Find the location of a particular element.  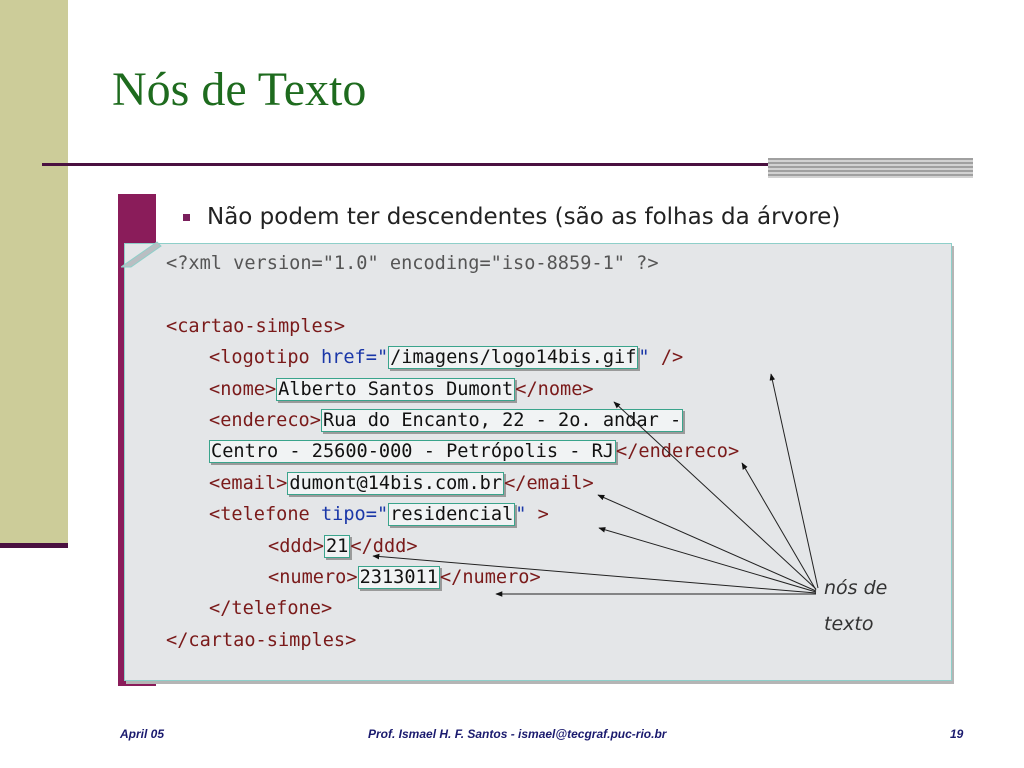

numero-open-tag: <numero> is located at coordinates (313, 577).